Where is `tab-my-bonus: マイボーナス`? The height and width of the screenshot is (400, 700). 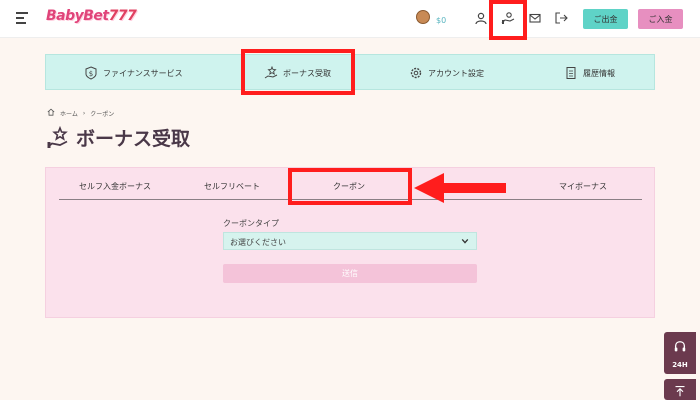 tab-my-bonus: マイボーナス is located at coordinates (583, 186).